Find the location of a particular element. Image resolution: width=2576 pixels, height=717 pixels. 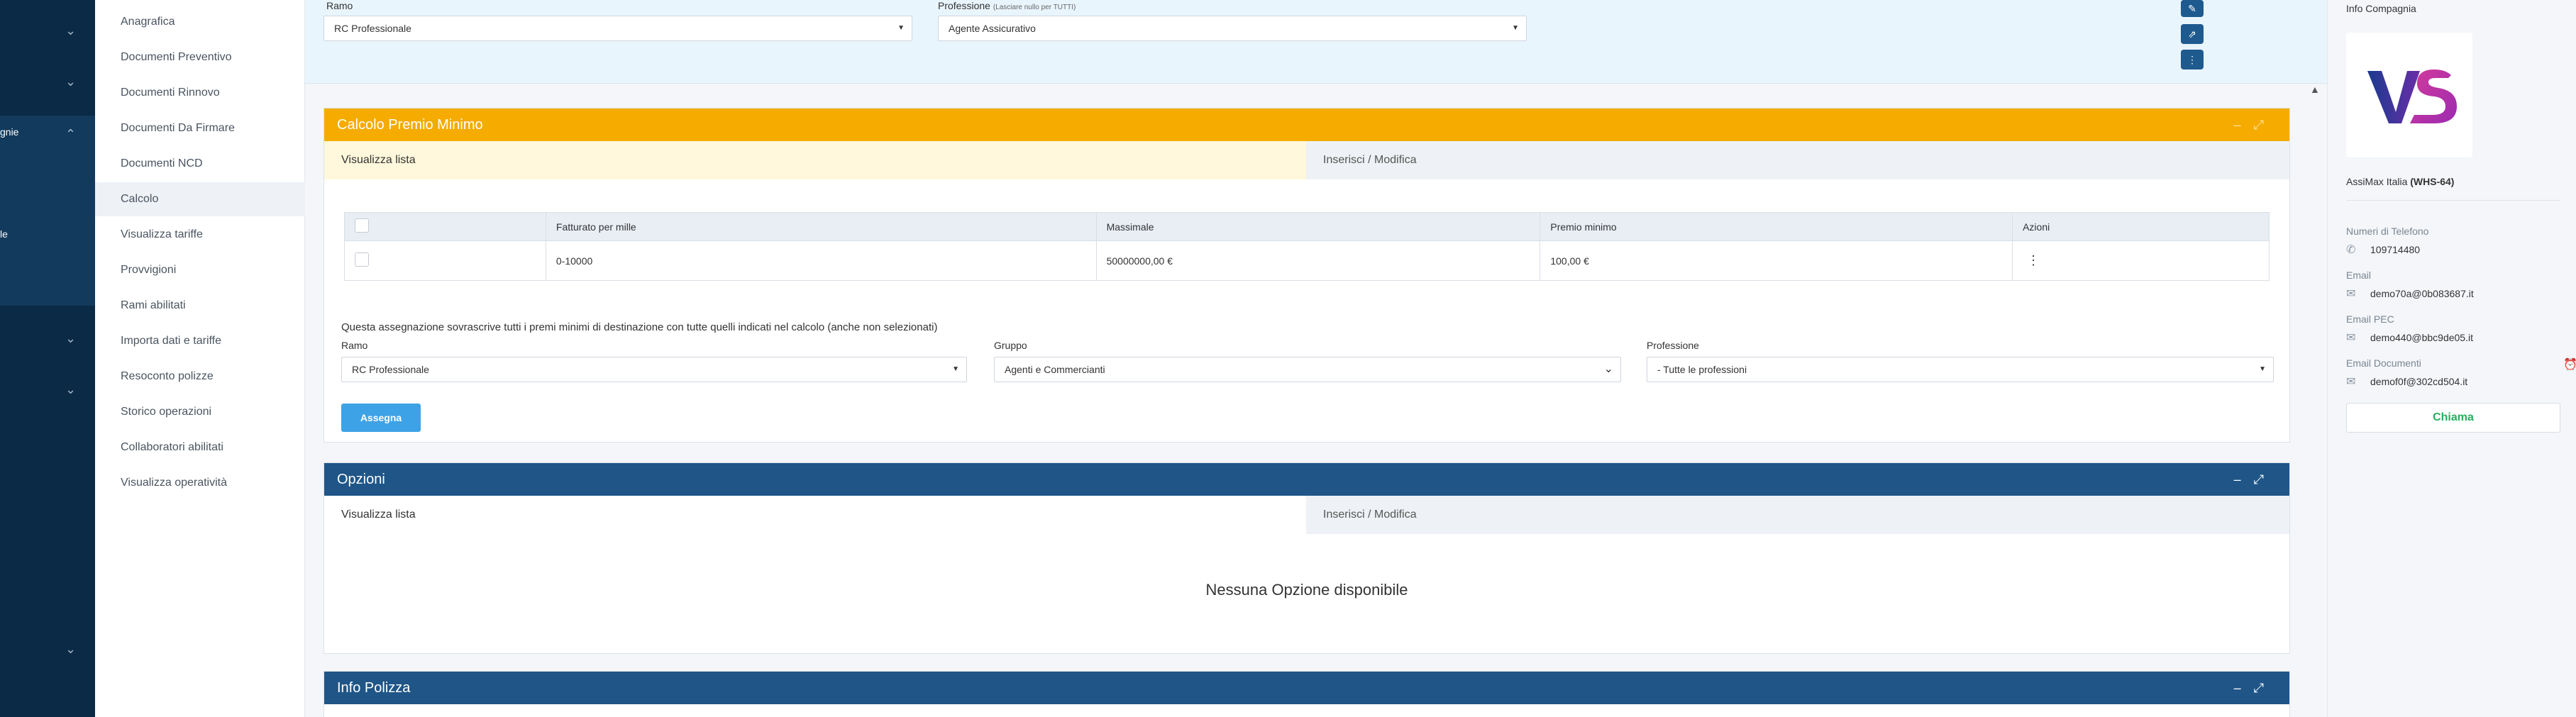

phone-label: Numeri di Telefono is located at coordinates (2387, 231).